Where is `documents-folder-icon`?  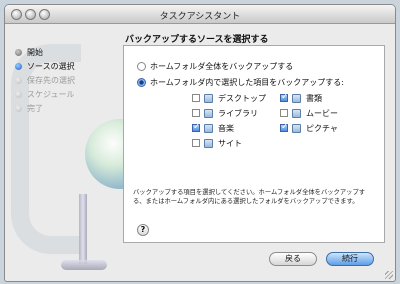
documents-folder-icon is located at coordinates (296, 98).